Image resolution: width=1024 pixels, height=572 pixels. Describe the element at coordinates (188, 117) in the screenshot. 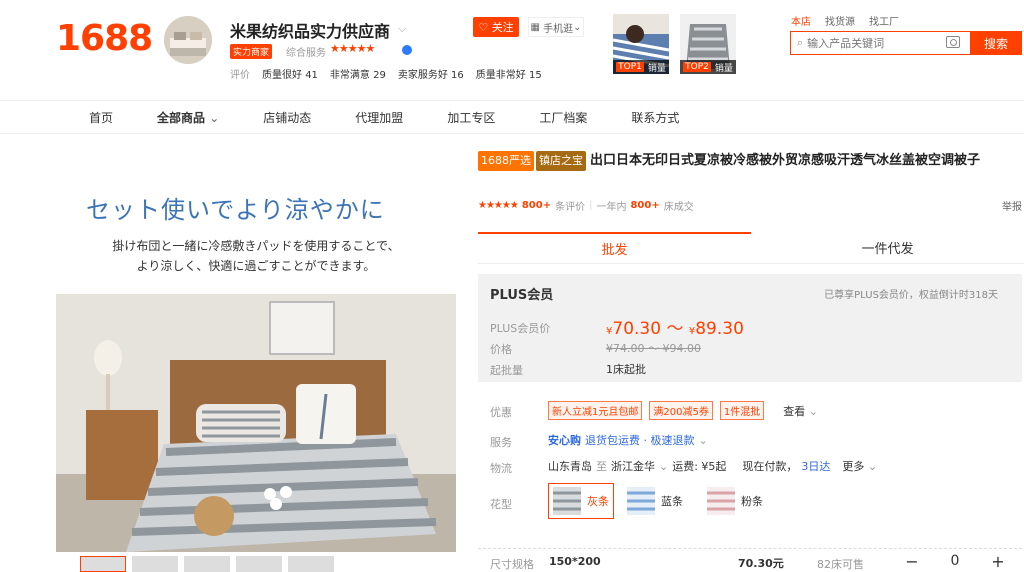

I see `nav-all-products: 全部商品 ⌄` at that location.